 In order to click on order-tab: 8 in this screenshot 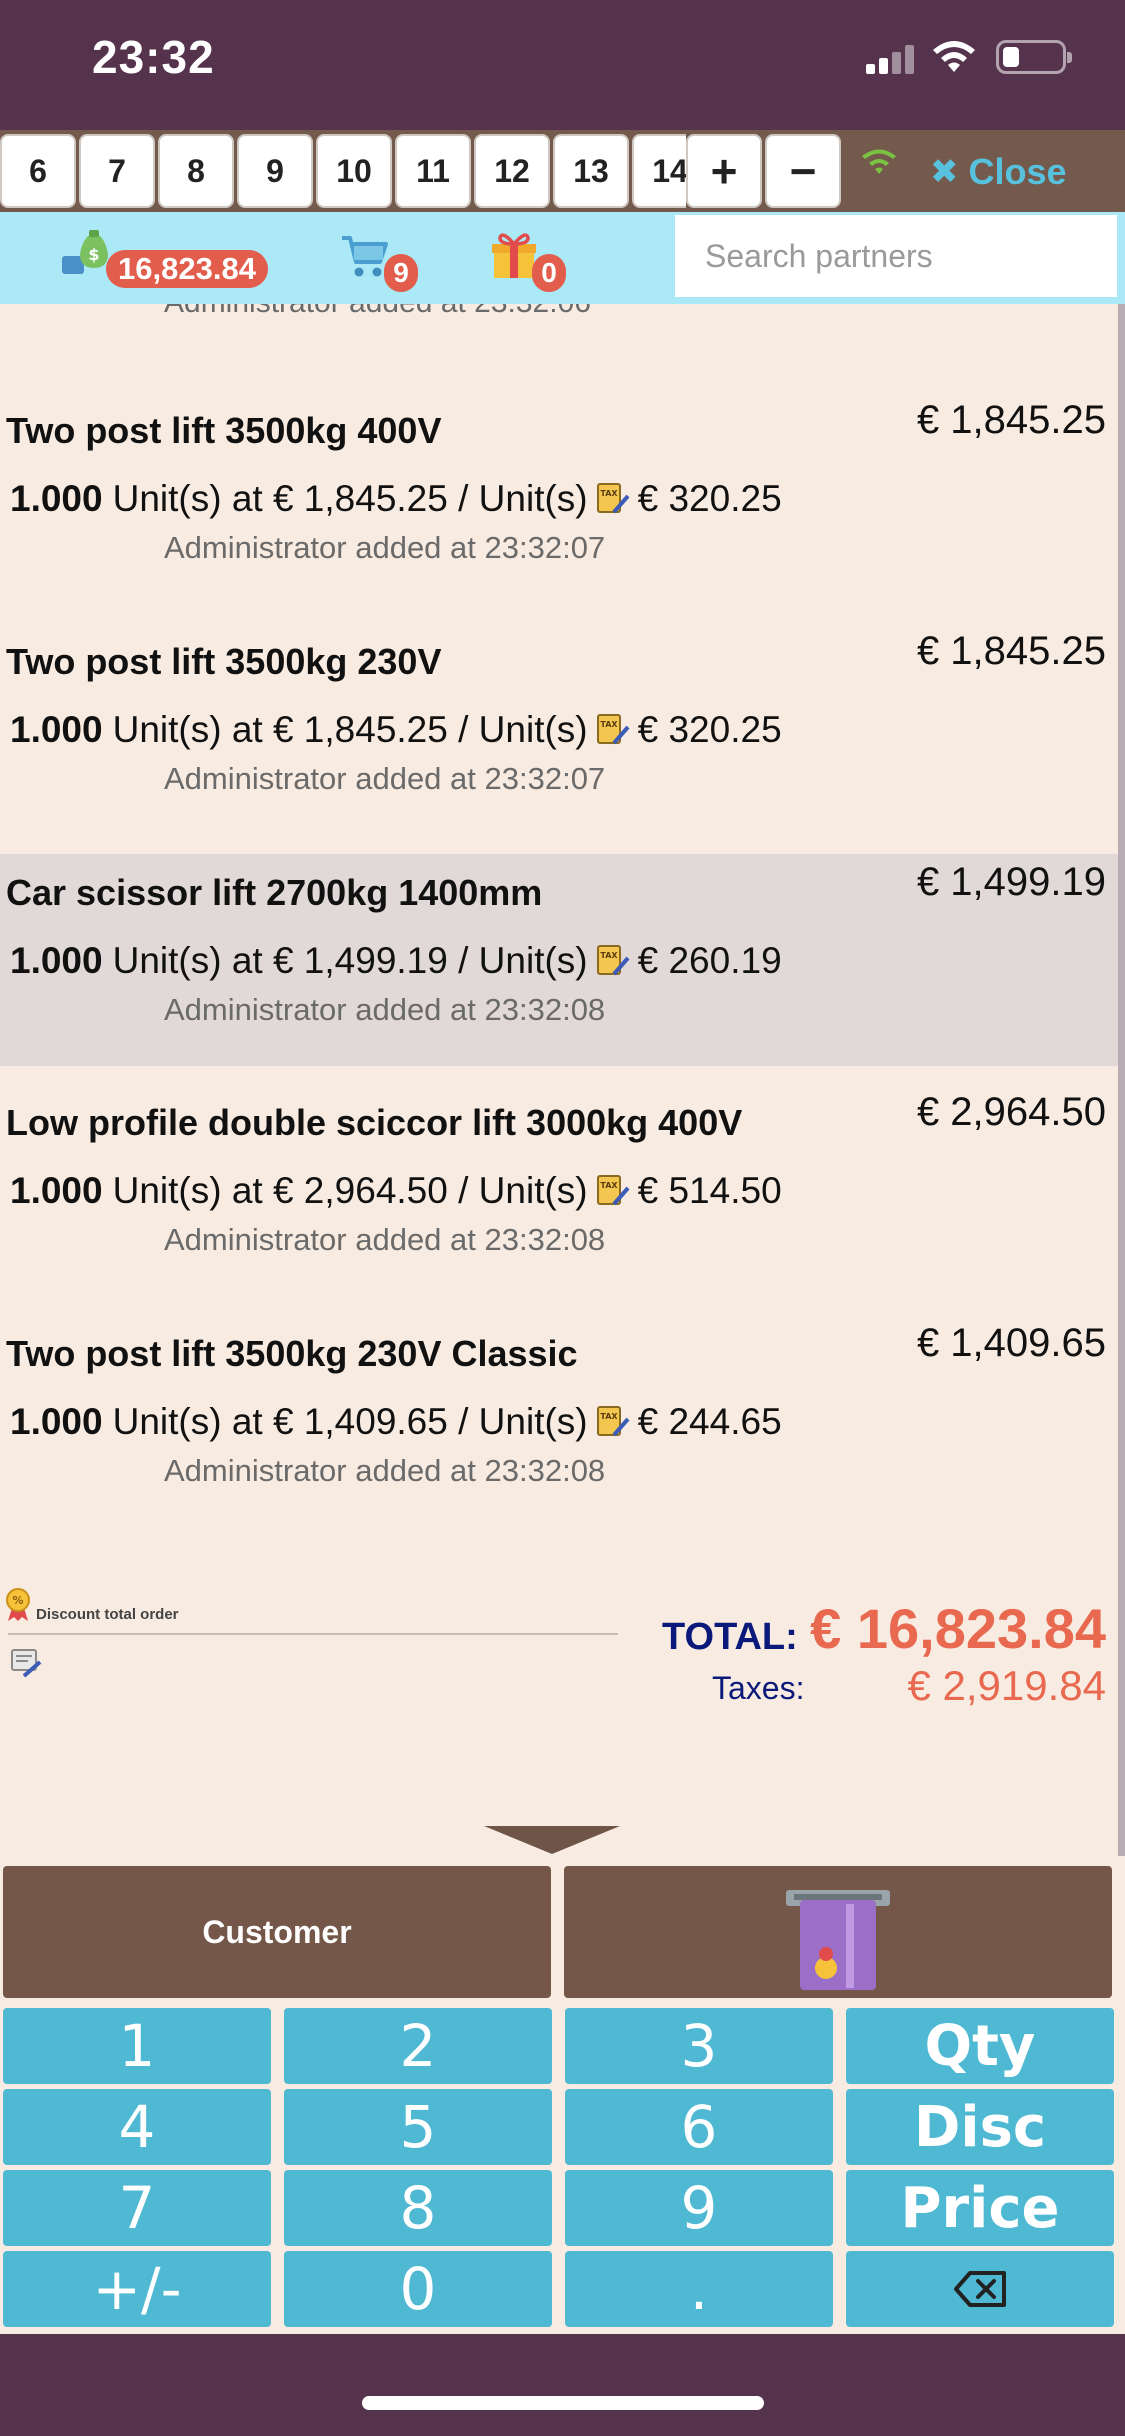, I will do `click(196, 171)`.